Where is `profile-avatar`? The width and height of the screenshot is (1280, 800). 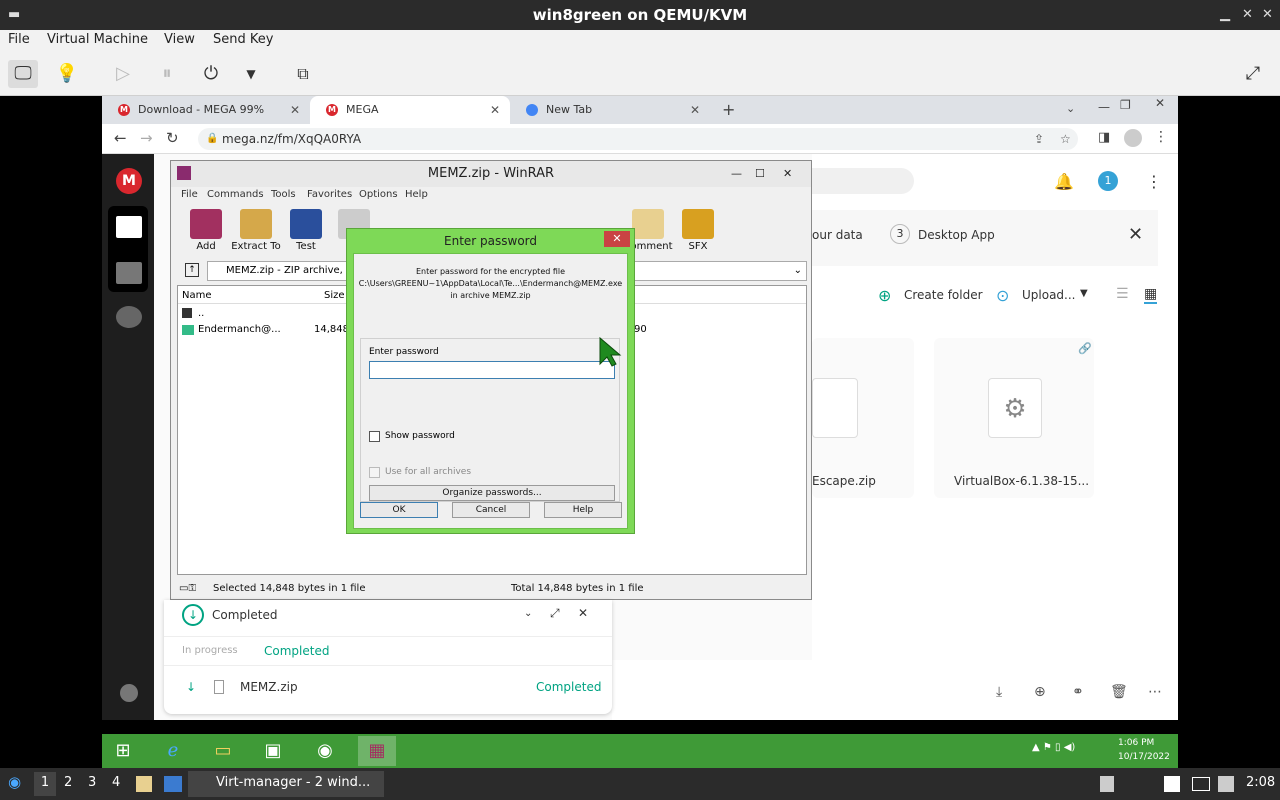
profile-avatar is located at coordinates (1133, 138).